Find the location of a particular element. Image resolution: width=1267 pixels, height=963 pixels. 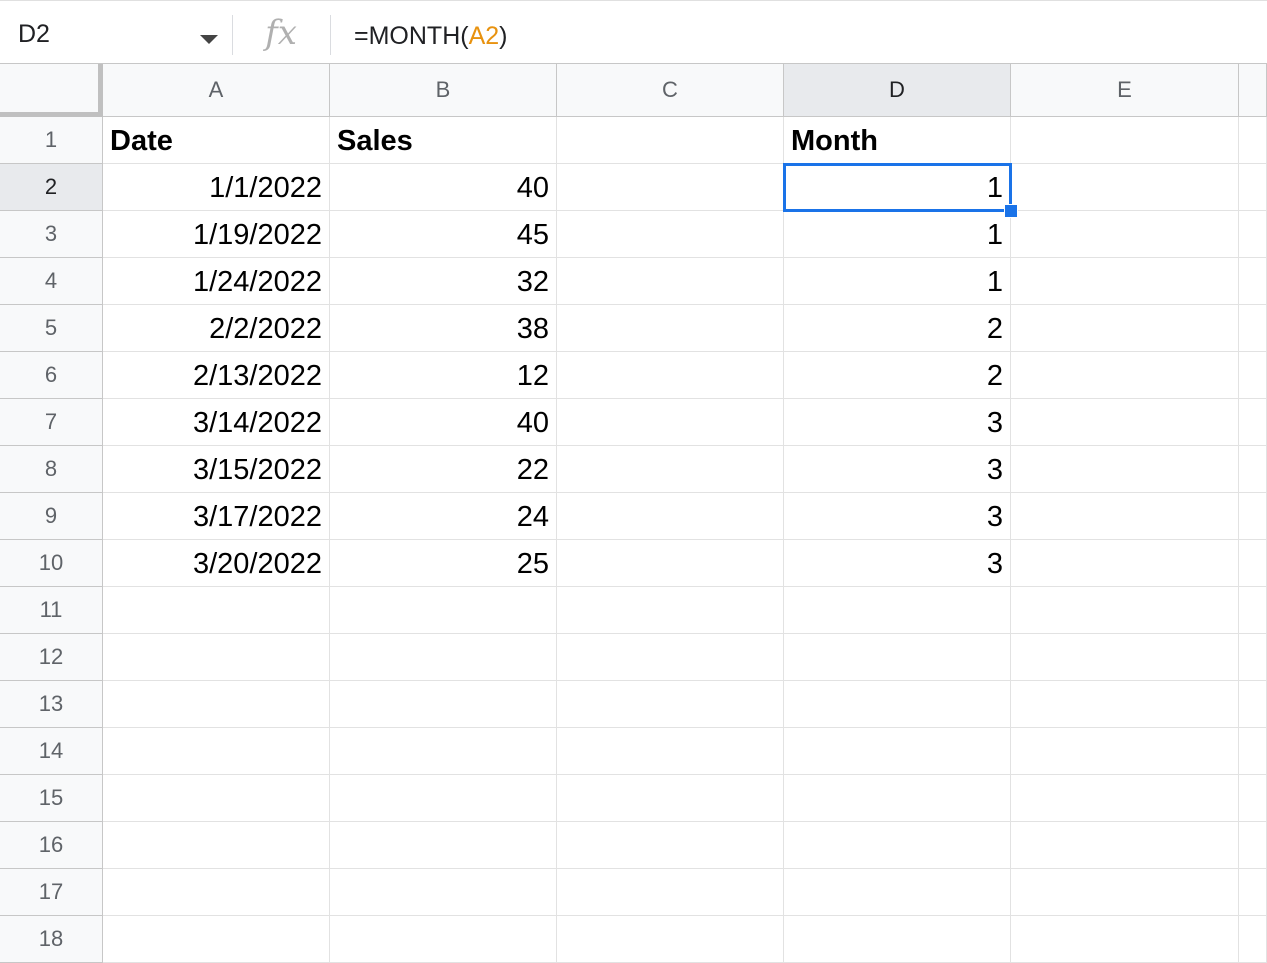

cell-e3 is located at coordinates (1125, 234).